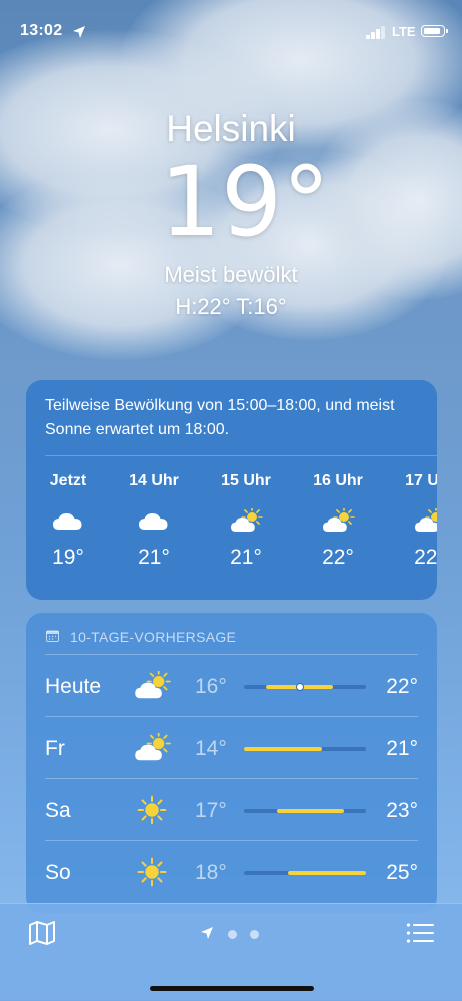  What do you see at coordinates (211, 810) in the screenshot?
I see `forecast-low: 17°` at bounding box center [211, 810].